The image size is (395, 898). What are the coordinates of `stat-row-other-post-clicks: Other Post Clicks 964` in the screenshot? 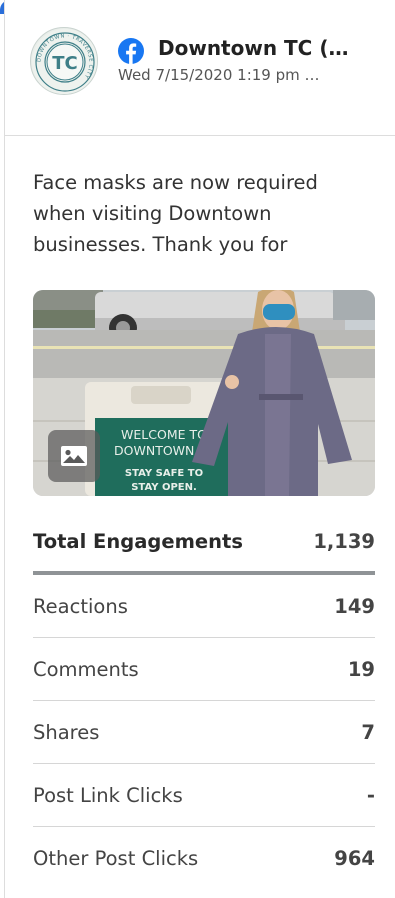 It's located at (204, 858).